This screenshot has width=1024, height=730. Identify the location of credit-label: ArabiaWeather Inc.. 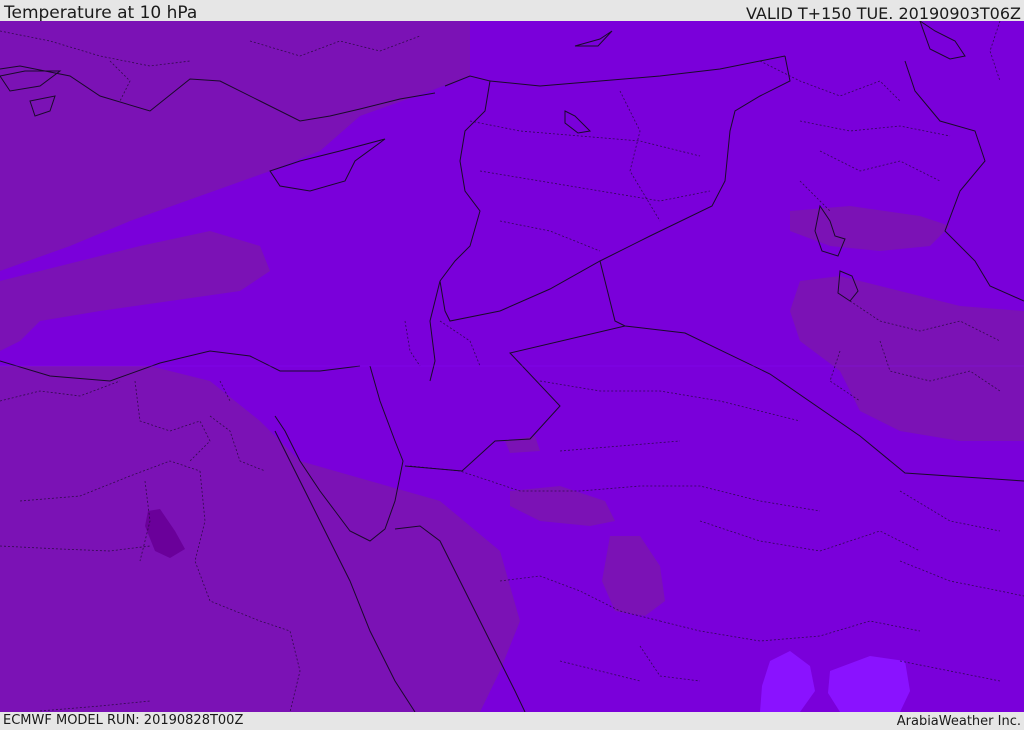
(958, 721).